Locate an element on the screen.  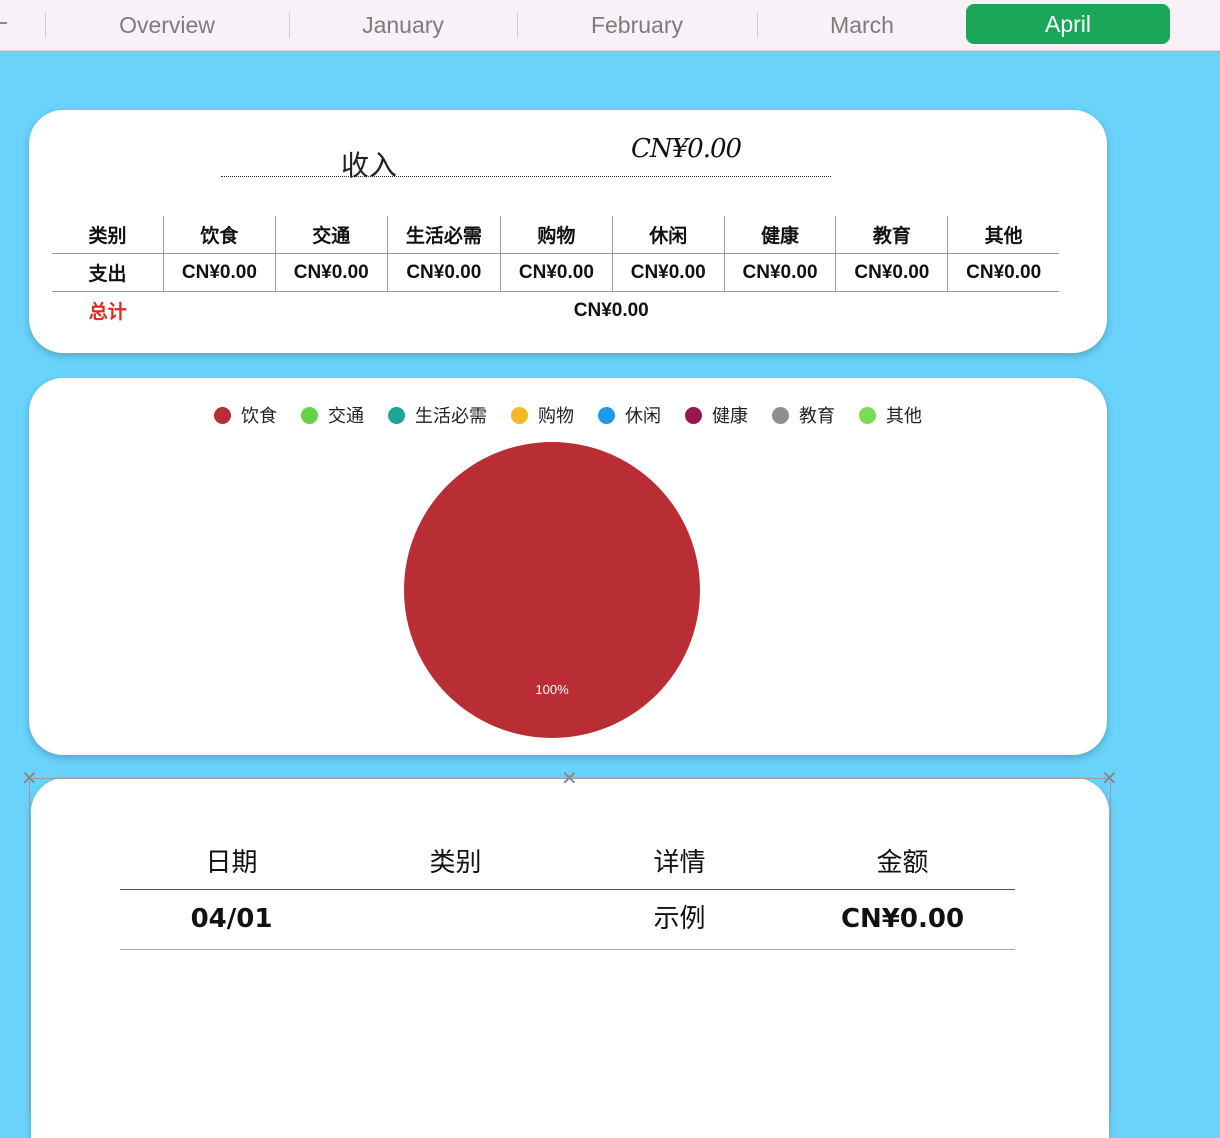
table-row: 04/01 示例 CN¥0.00 is located at coordinates (567, 920).